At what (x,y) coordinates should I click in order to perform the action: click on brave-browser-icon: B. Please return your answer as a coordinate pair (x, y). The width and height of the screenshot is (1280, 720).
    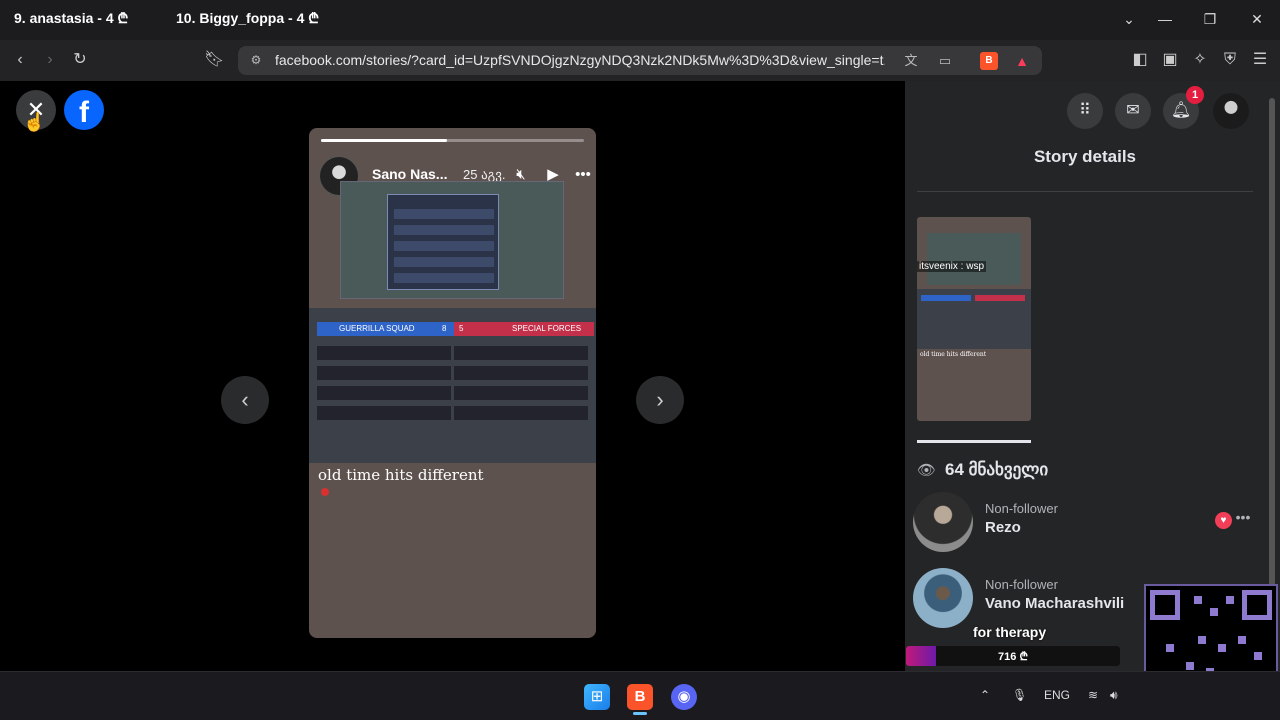
    Looking at the image, I should click on (640, 697).